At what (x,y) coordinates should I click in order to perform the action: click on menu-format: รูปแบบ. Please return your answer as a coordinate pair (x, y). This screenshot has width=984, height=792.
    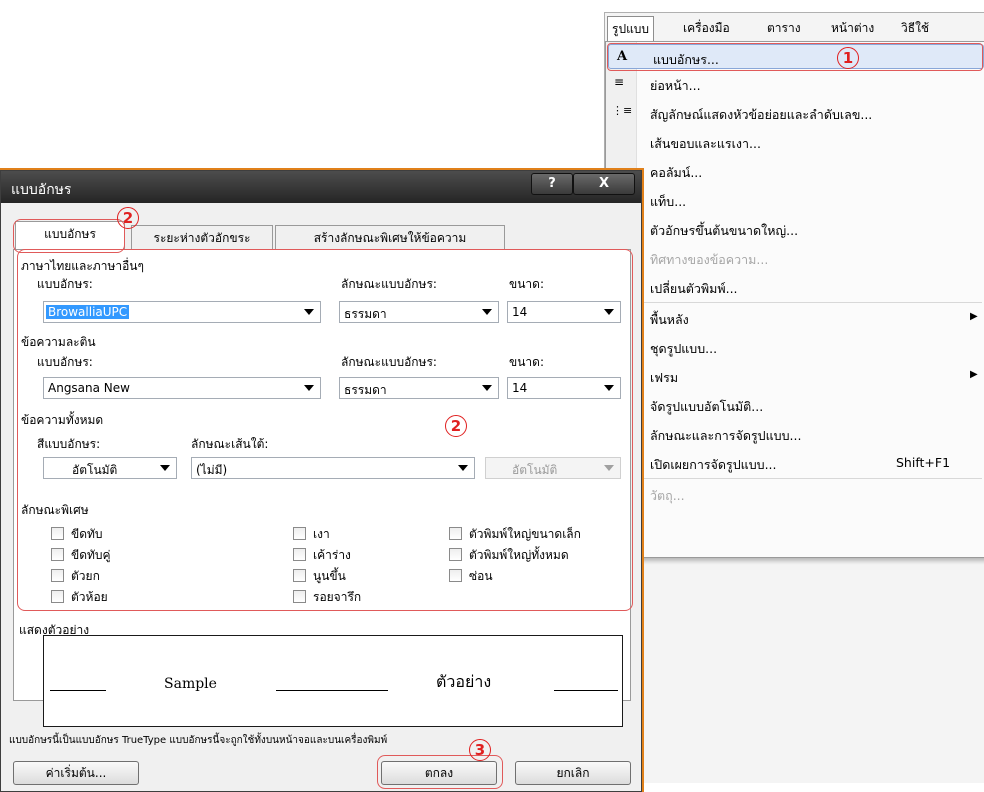
    Looking at the image, I should click on (631, 29).